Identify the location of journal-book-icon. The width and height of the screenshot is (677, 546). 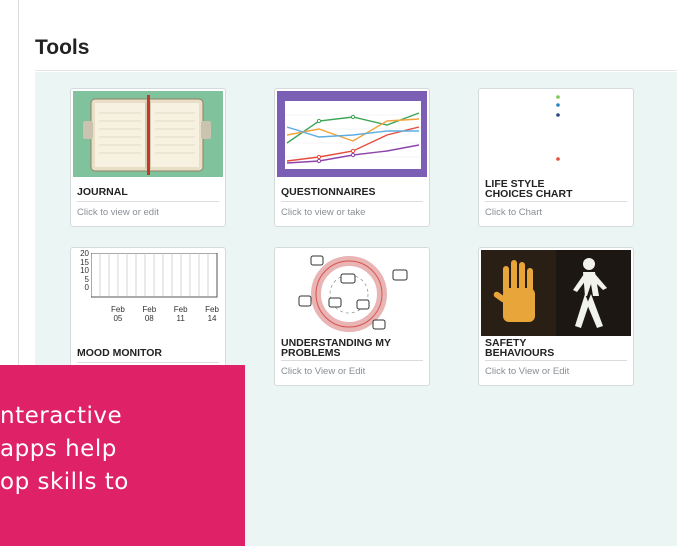
(148, 134).